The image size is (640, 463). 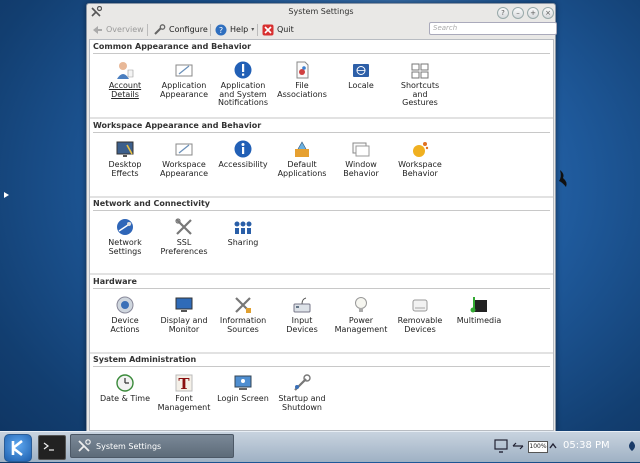 What do you see at coordinates (493, 28) in the screenshot?
I see `search-input: Search` at bounding box center [493, 28].